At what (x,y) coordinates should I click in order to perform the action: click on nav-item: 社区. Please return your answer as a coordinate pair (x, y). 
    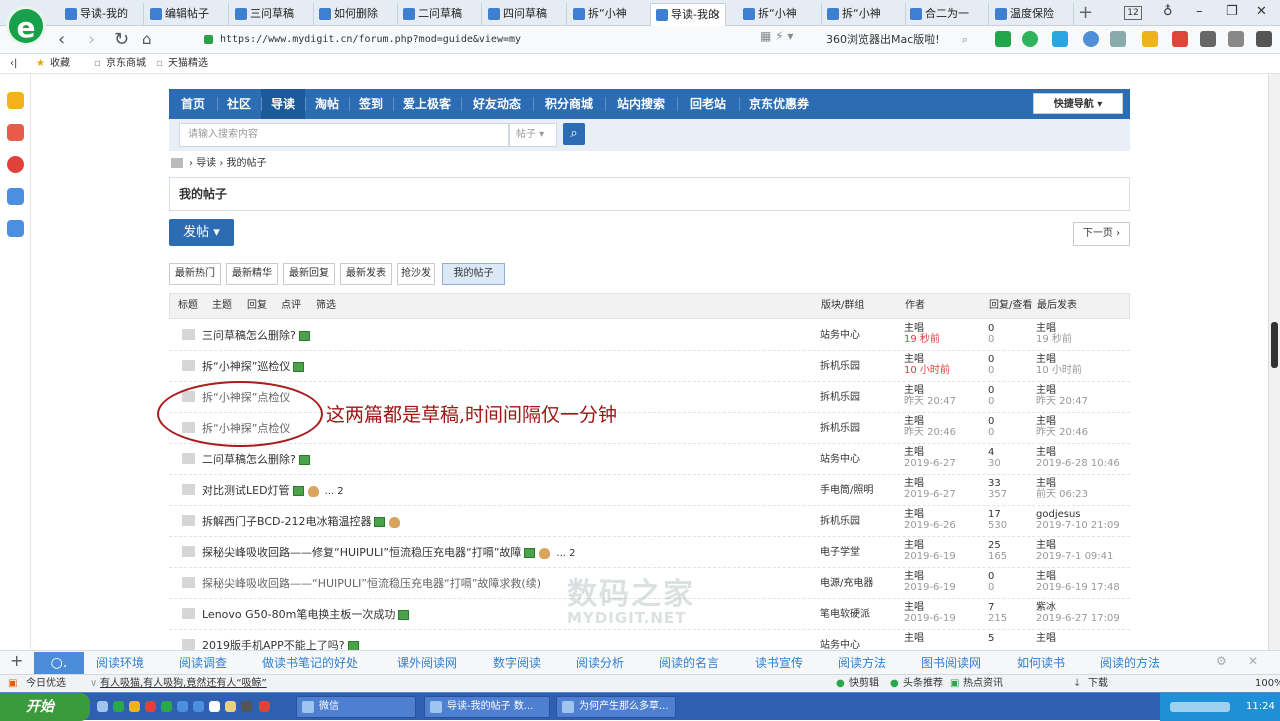
    Looking at the image, I should click on (239, 104).